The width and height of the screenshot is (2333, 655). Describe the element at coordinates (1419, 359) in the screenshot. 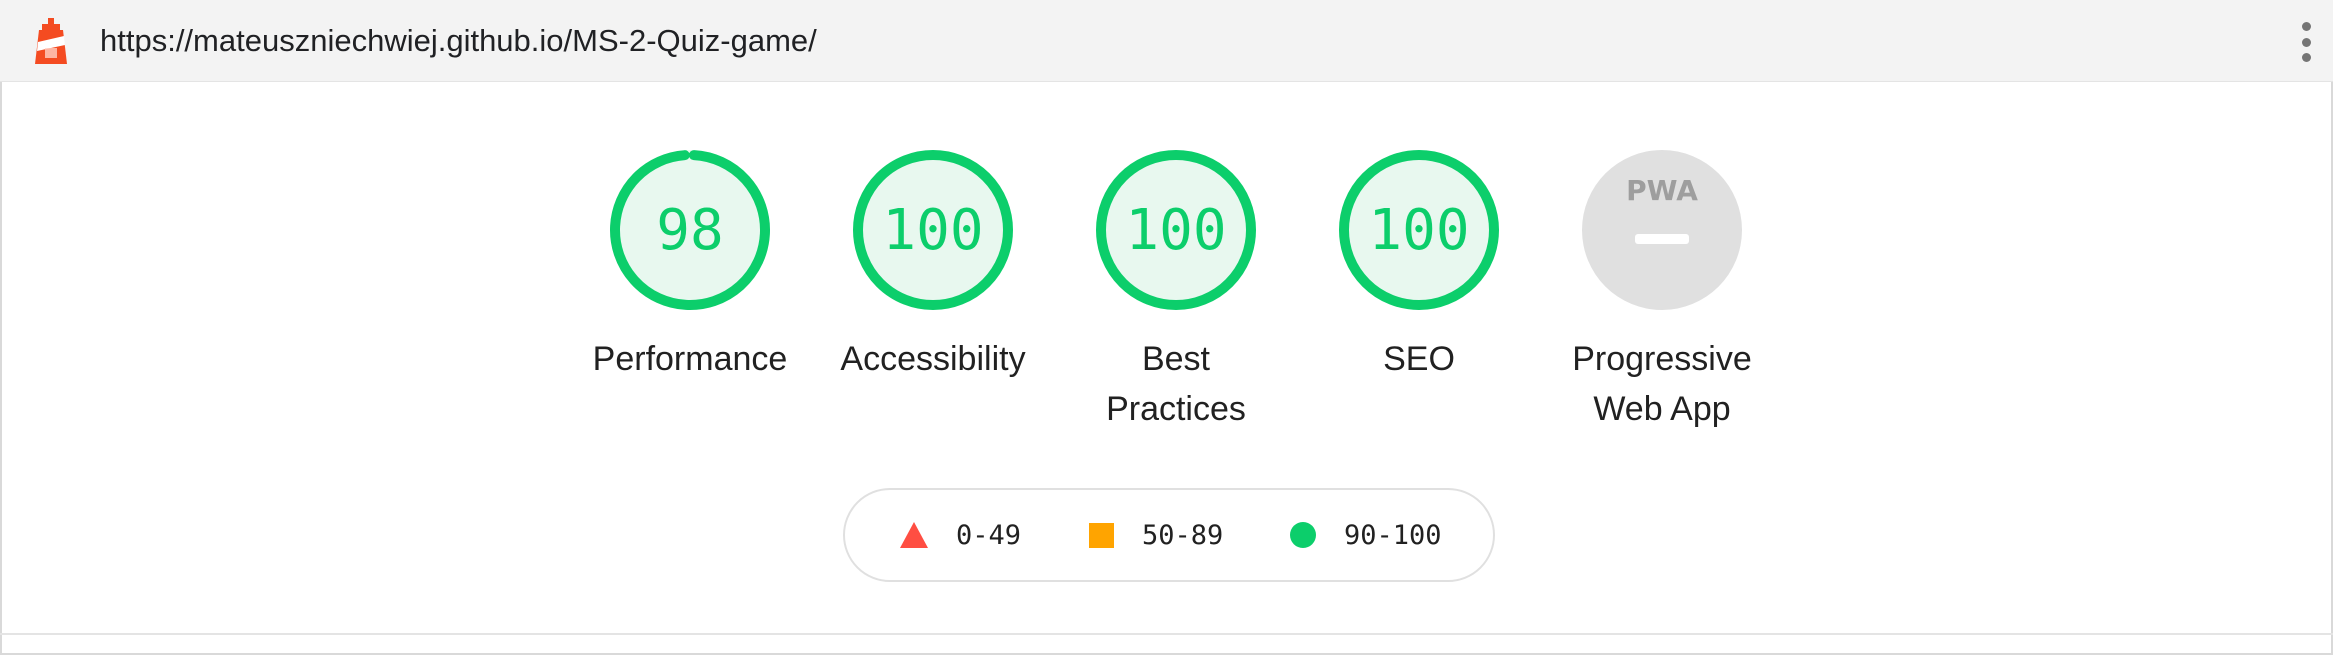

I see `gauge-label: SEO` at that location.